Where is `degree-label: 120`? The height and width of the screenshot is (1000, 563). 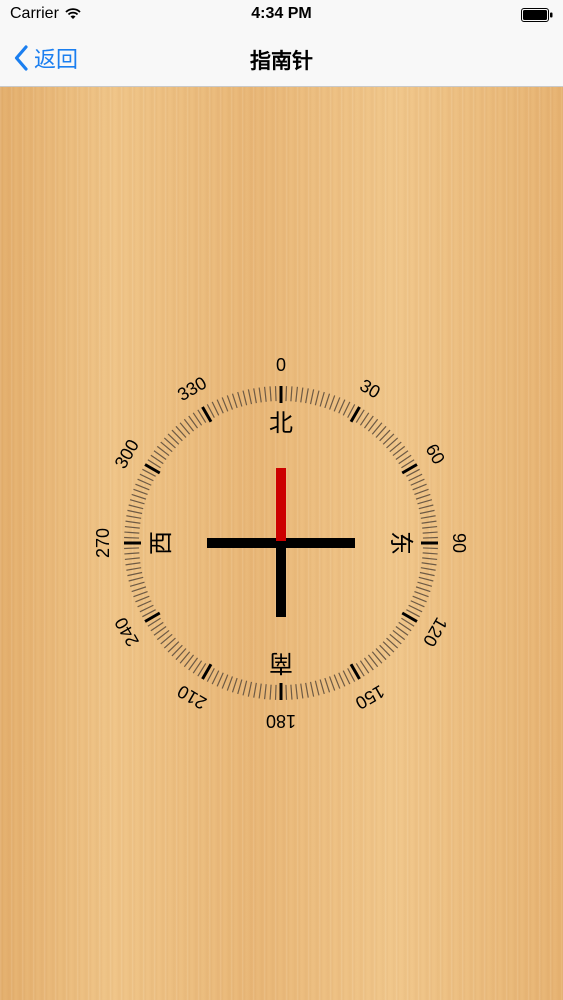 degree-label: 120 is located at coordinates (435, 632).